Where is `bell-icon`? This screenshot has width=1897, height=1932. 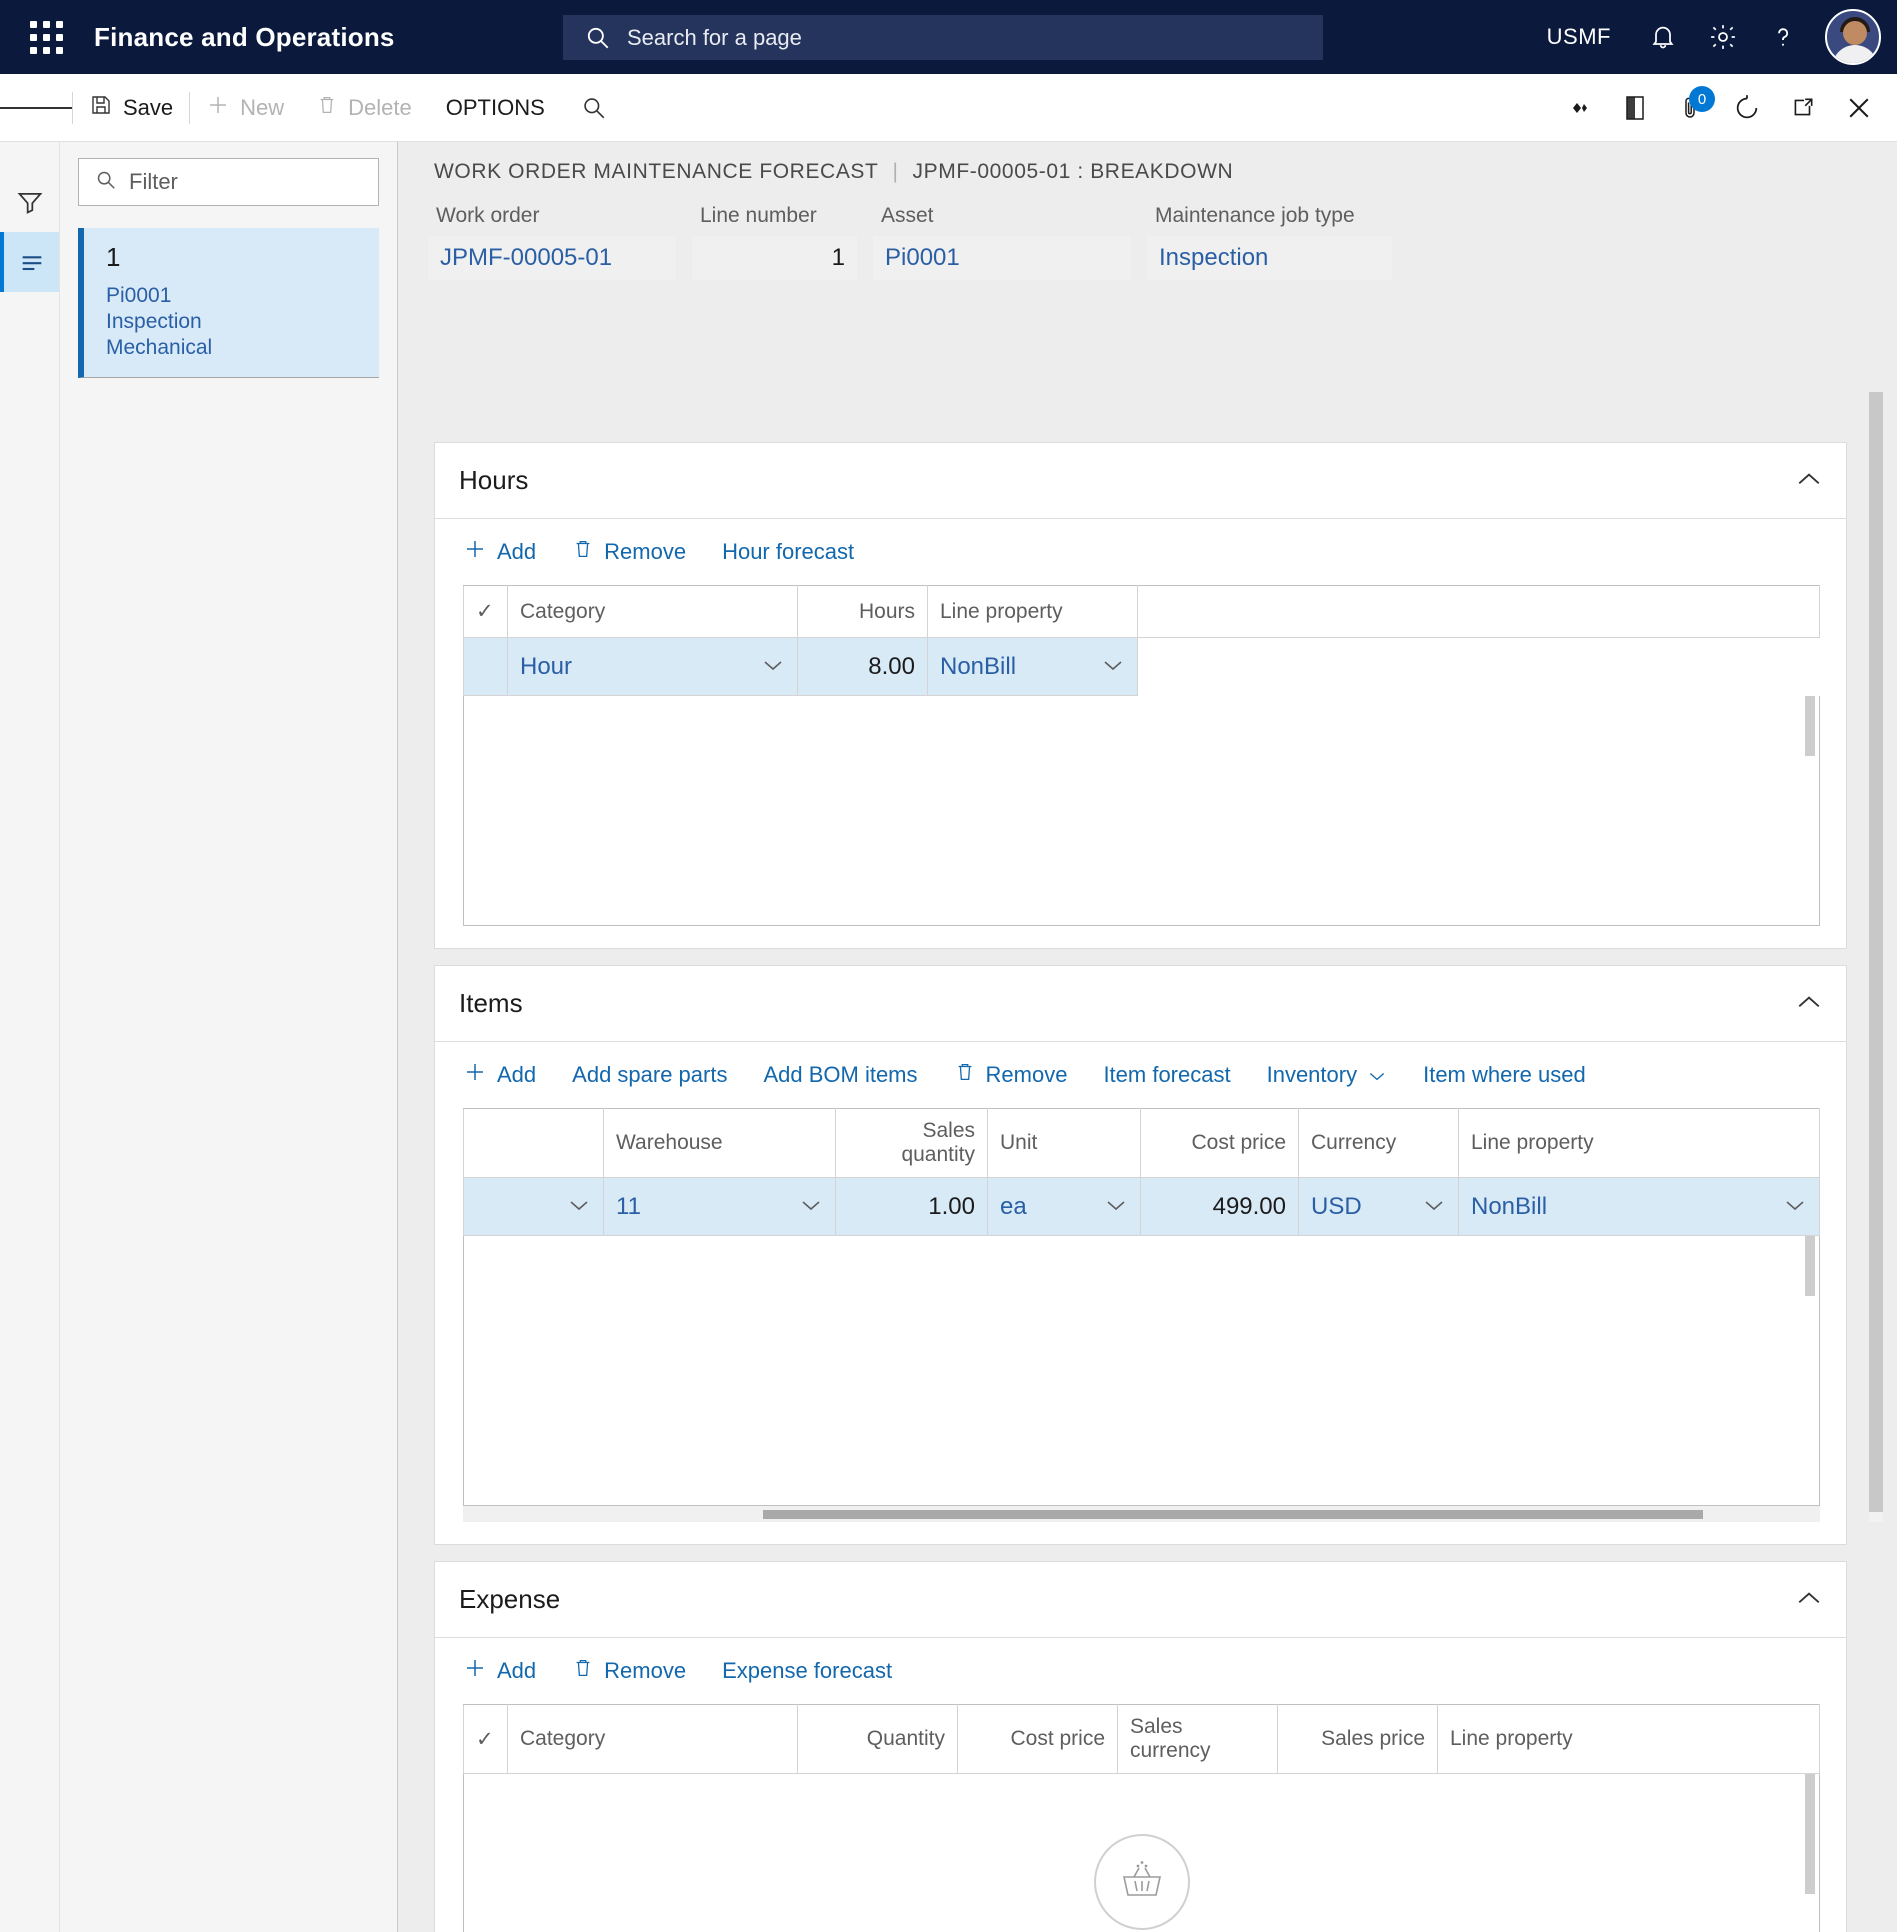
bell-icon is located at coordinates (1663, 37).